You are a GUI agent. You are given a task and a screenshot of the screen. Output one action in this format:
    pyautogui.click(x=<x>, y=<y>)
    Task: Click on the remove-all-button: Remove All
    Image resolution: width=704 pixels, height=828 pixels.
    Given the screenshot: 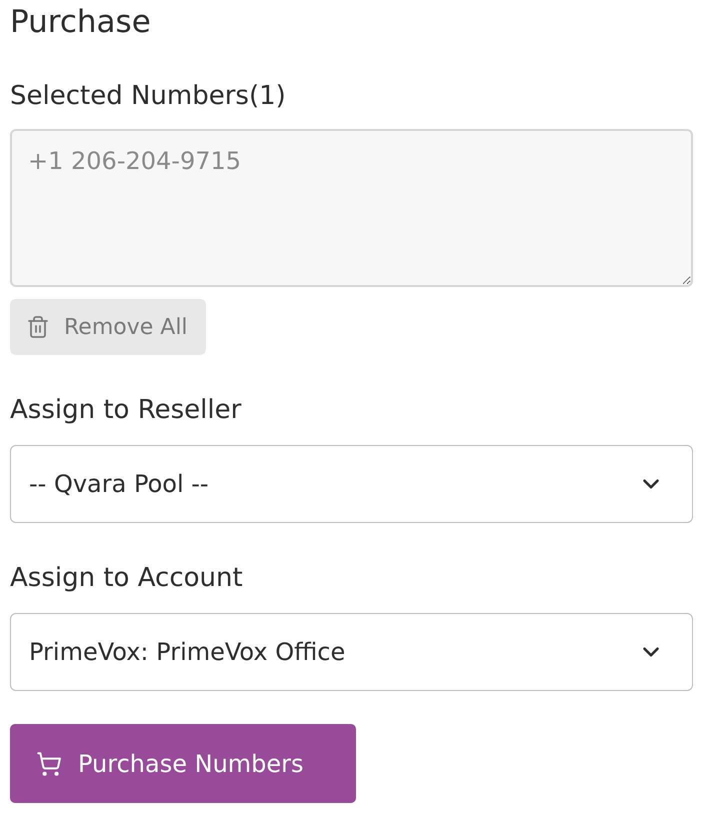 What is the action you would take?
    pyautogui.click(x=108, y=327)
    